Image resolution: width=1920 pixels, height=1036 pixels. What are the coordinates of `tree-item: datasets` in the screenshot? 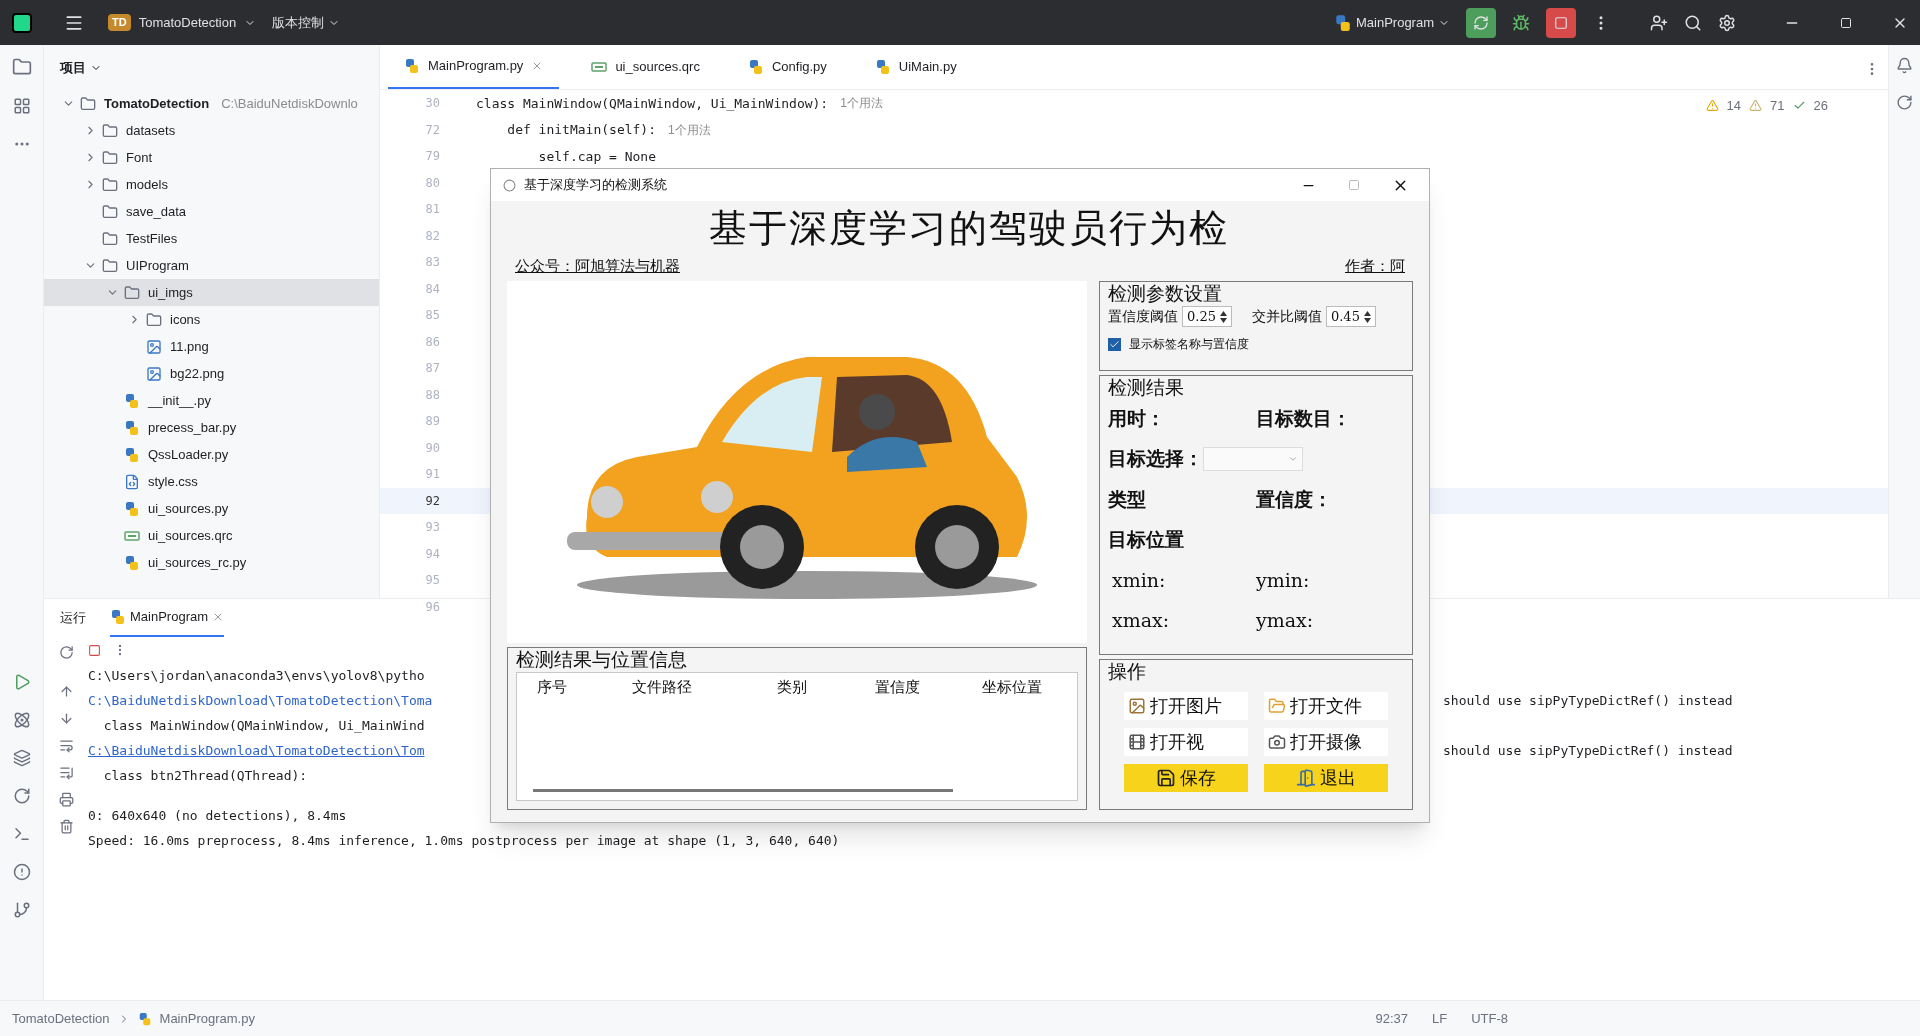 It's located at (211, 130).